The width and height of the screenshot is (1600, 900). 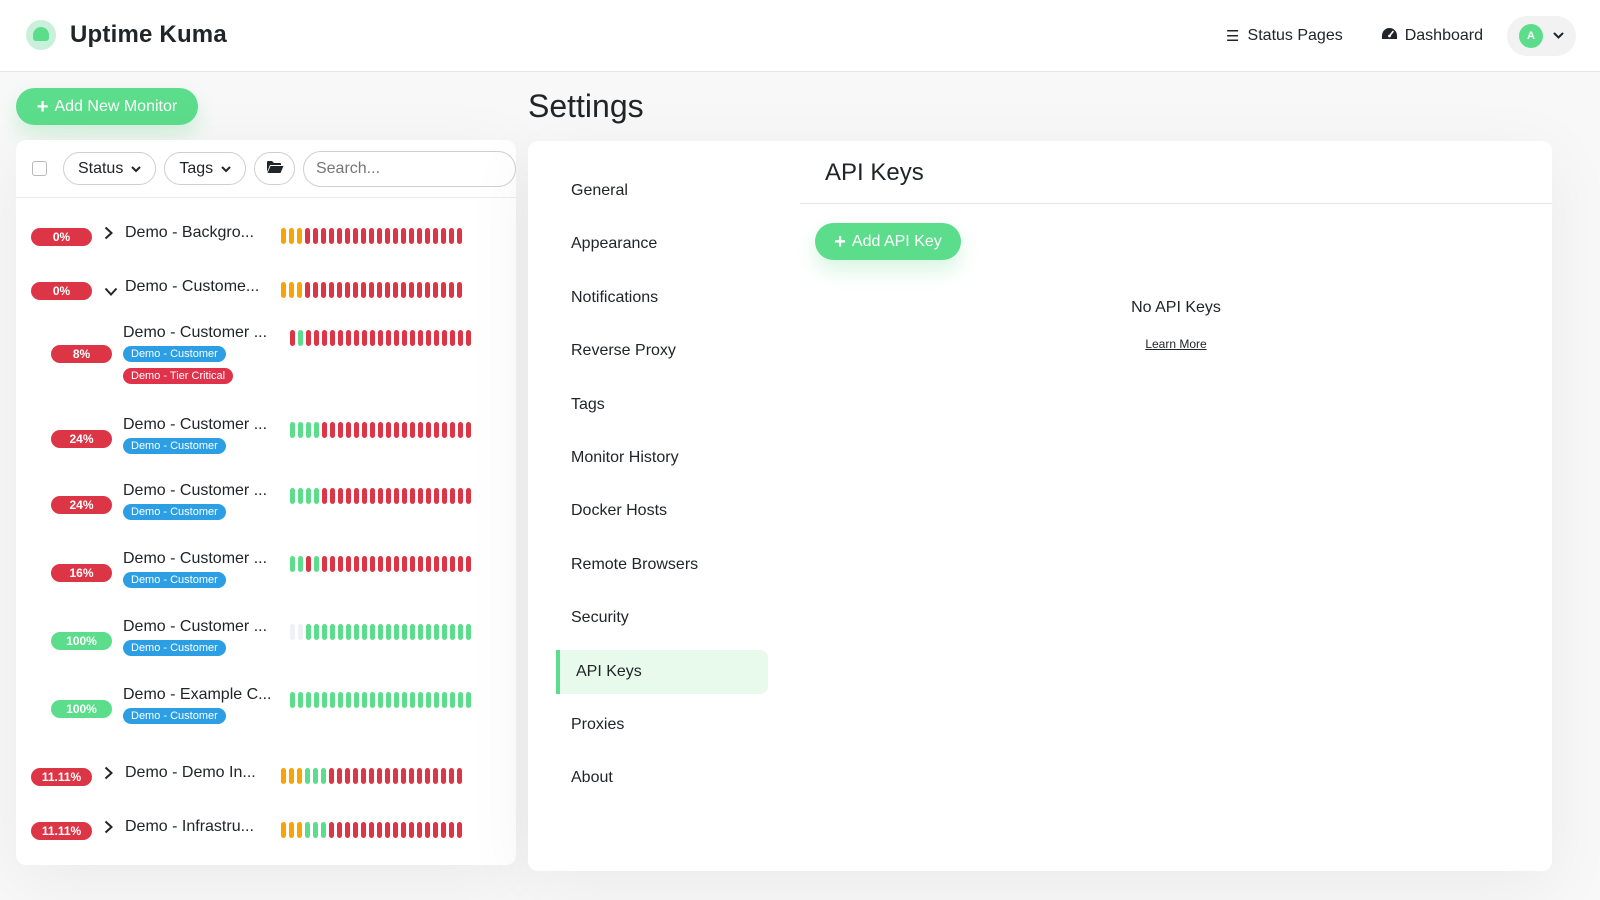 I want to click on add-api-key-button: + Add API Key, so click(x=888, y=241).